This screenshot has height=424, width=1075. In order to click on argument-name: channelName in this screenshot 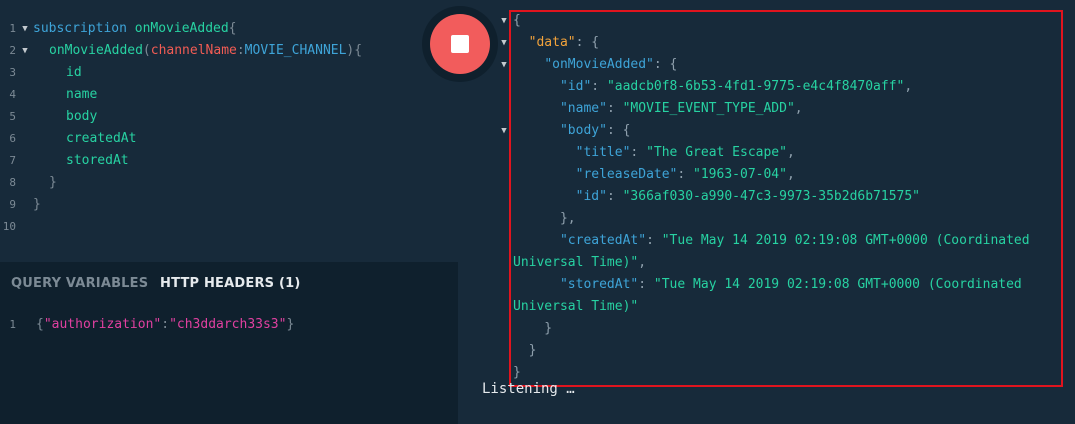, I will do `click(193, 50)`.